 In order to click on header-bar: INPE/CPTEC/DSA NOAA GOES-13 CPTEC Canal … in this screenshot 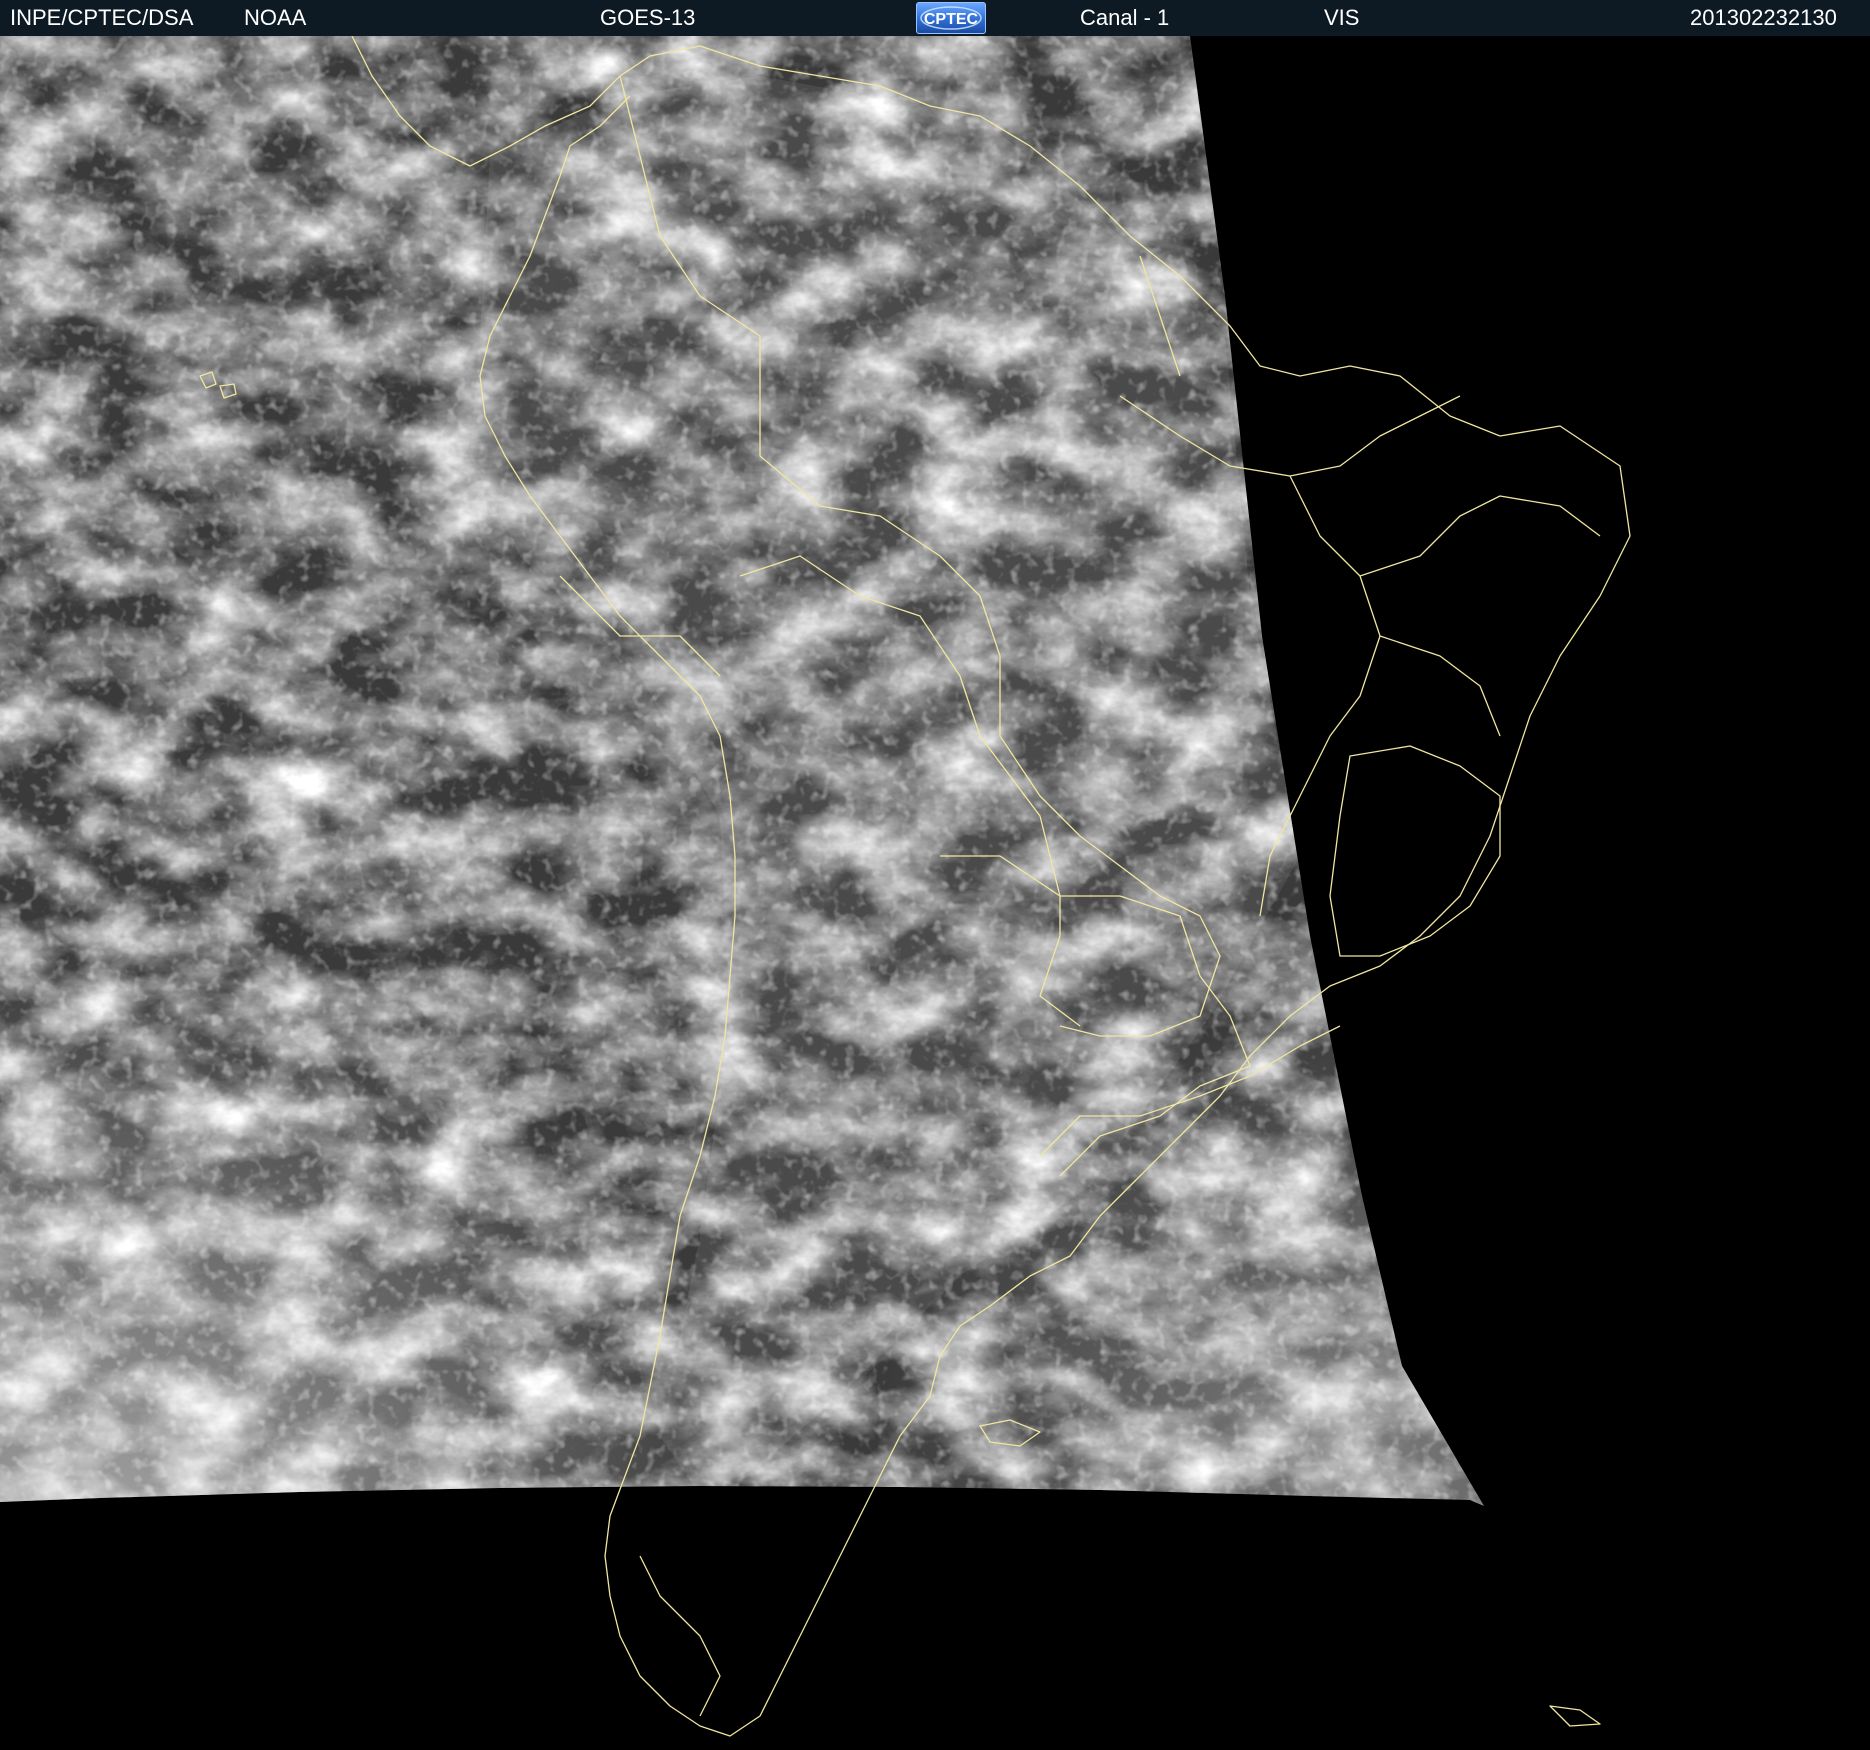, I will do `click(935, 18)`.